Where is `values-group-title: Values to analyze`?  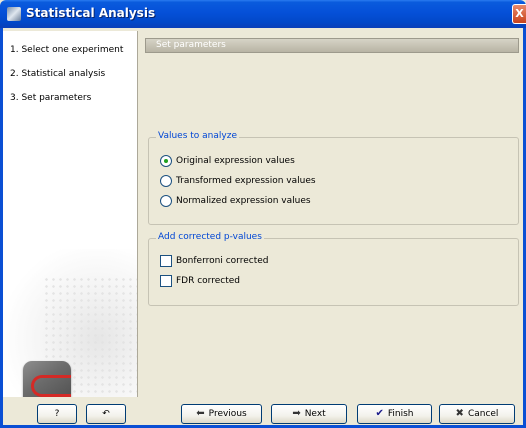
values-group-title: Values to analyze is located at coordinates (197, 136).